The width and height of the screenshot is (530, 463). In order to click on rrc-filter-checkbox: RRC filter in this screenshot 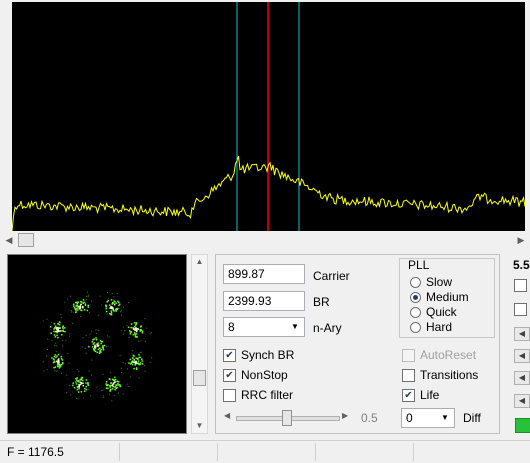, I will do `click(258, 395)`.